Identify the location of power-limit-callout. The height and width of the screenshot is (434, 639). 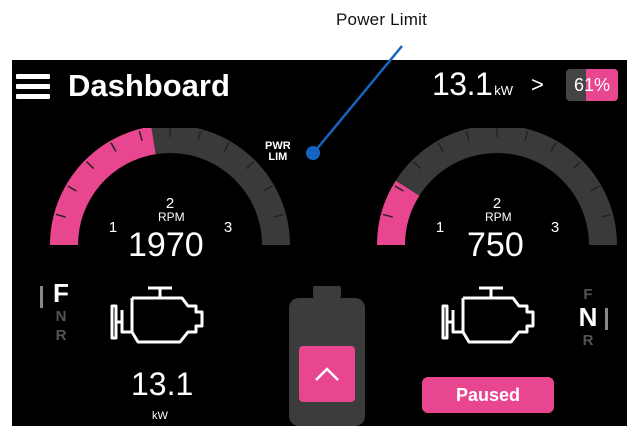
(354, 102).